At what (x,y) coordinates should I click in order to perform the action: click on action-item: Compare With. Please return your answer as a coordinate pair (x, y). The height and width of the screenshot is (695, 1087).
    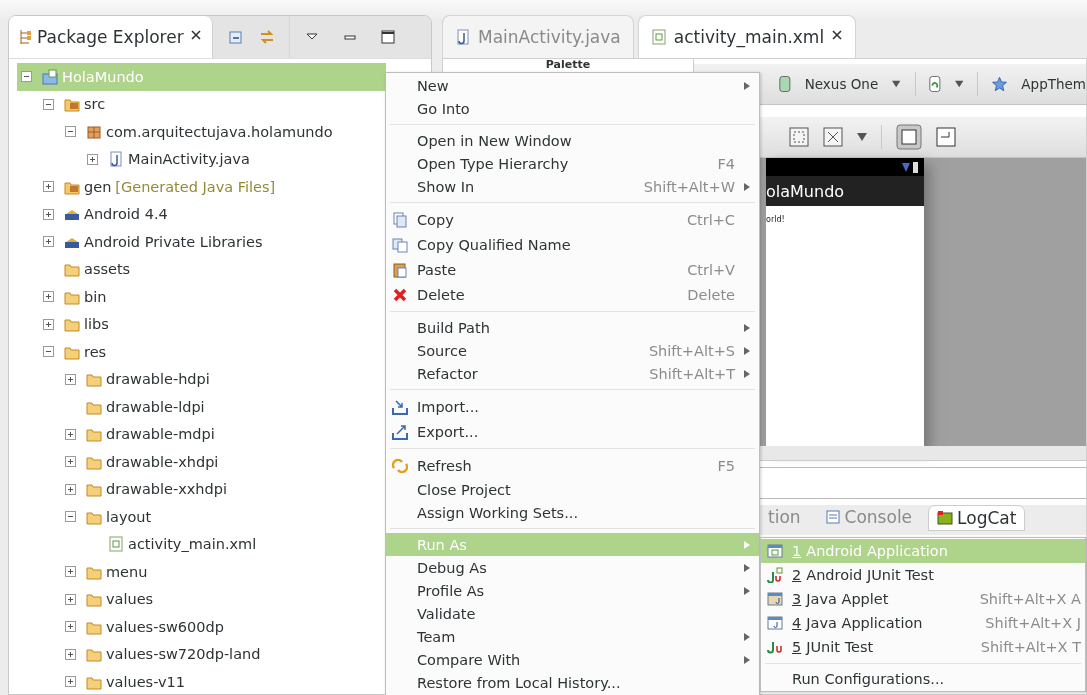
    Looking at the image, I should click on (572, 659).